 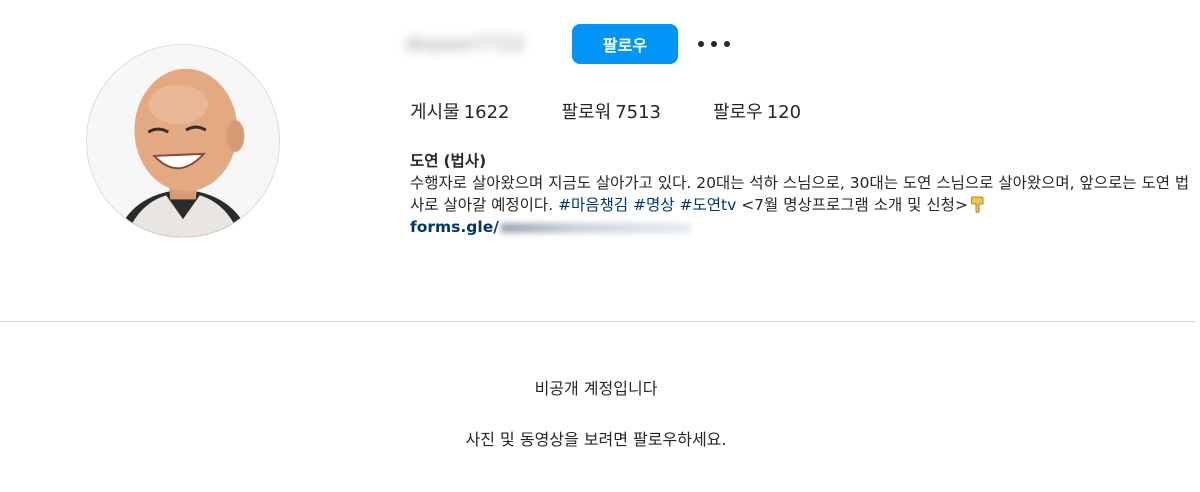 What do you see at coordinates (625, 44) in the screenshot?
I see `follow-button: 팔로우` at bounding box center [625, 44].